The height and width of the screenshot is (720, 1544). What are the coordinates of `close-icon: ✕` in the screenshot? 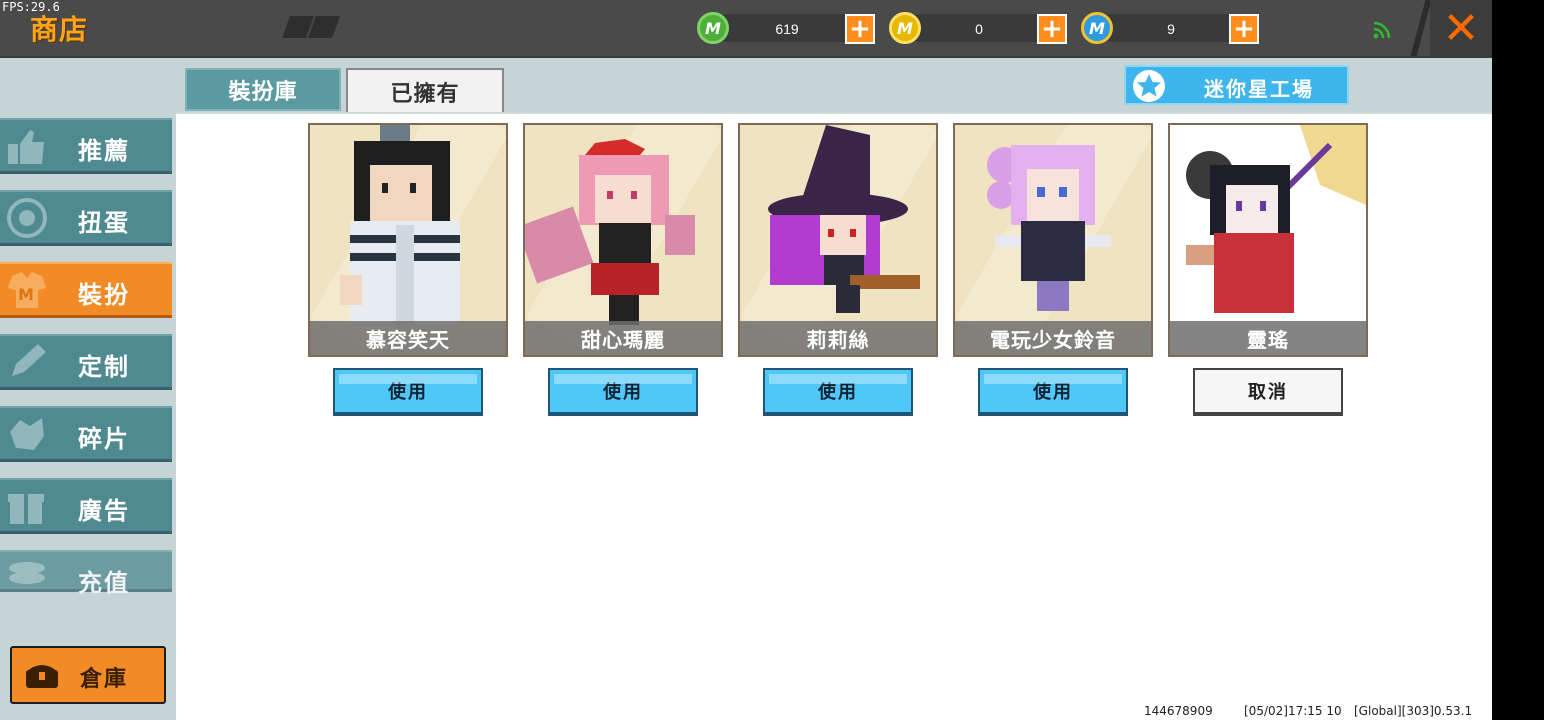 It's located at (1461, 28).